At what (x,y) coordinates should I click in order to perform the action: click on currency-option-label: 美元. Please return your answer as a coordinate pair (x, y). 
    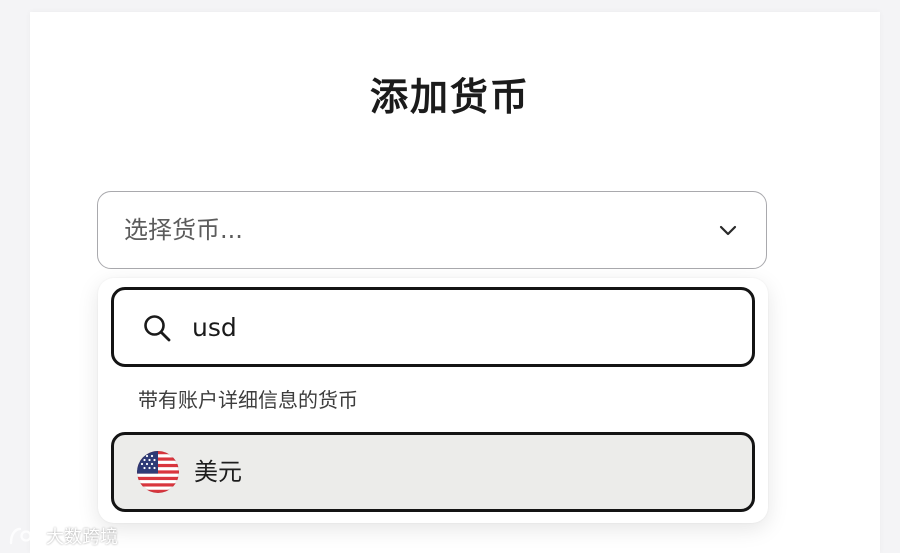
    Looking at the image, I should click on (218, 472).